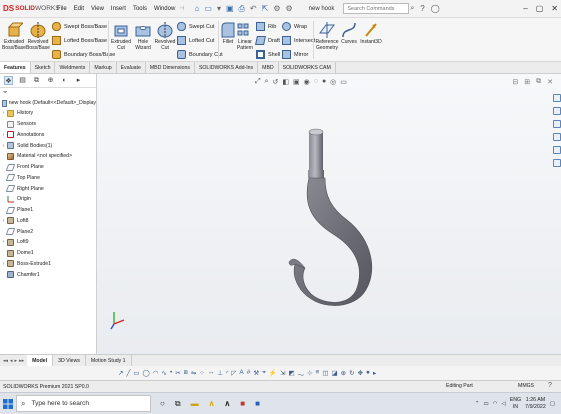 This screenshot has width=561, height=414. Describe the element at coordinates (412, 9) in the screenshot. I see `search-icon: ⌕` at that location.